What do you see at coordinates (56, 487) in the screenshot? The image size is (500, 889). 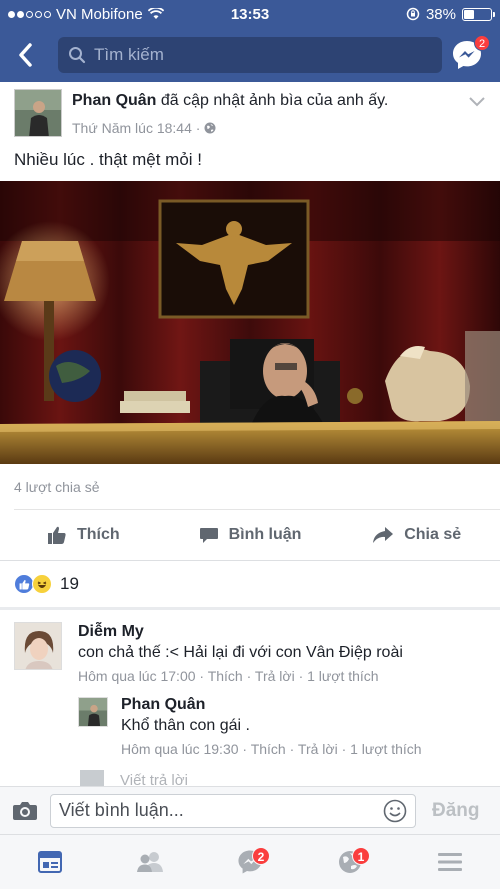 I see `share-count: 4 lượt chia sẻ` at bounding box center [56, 487].